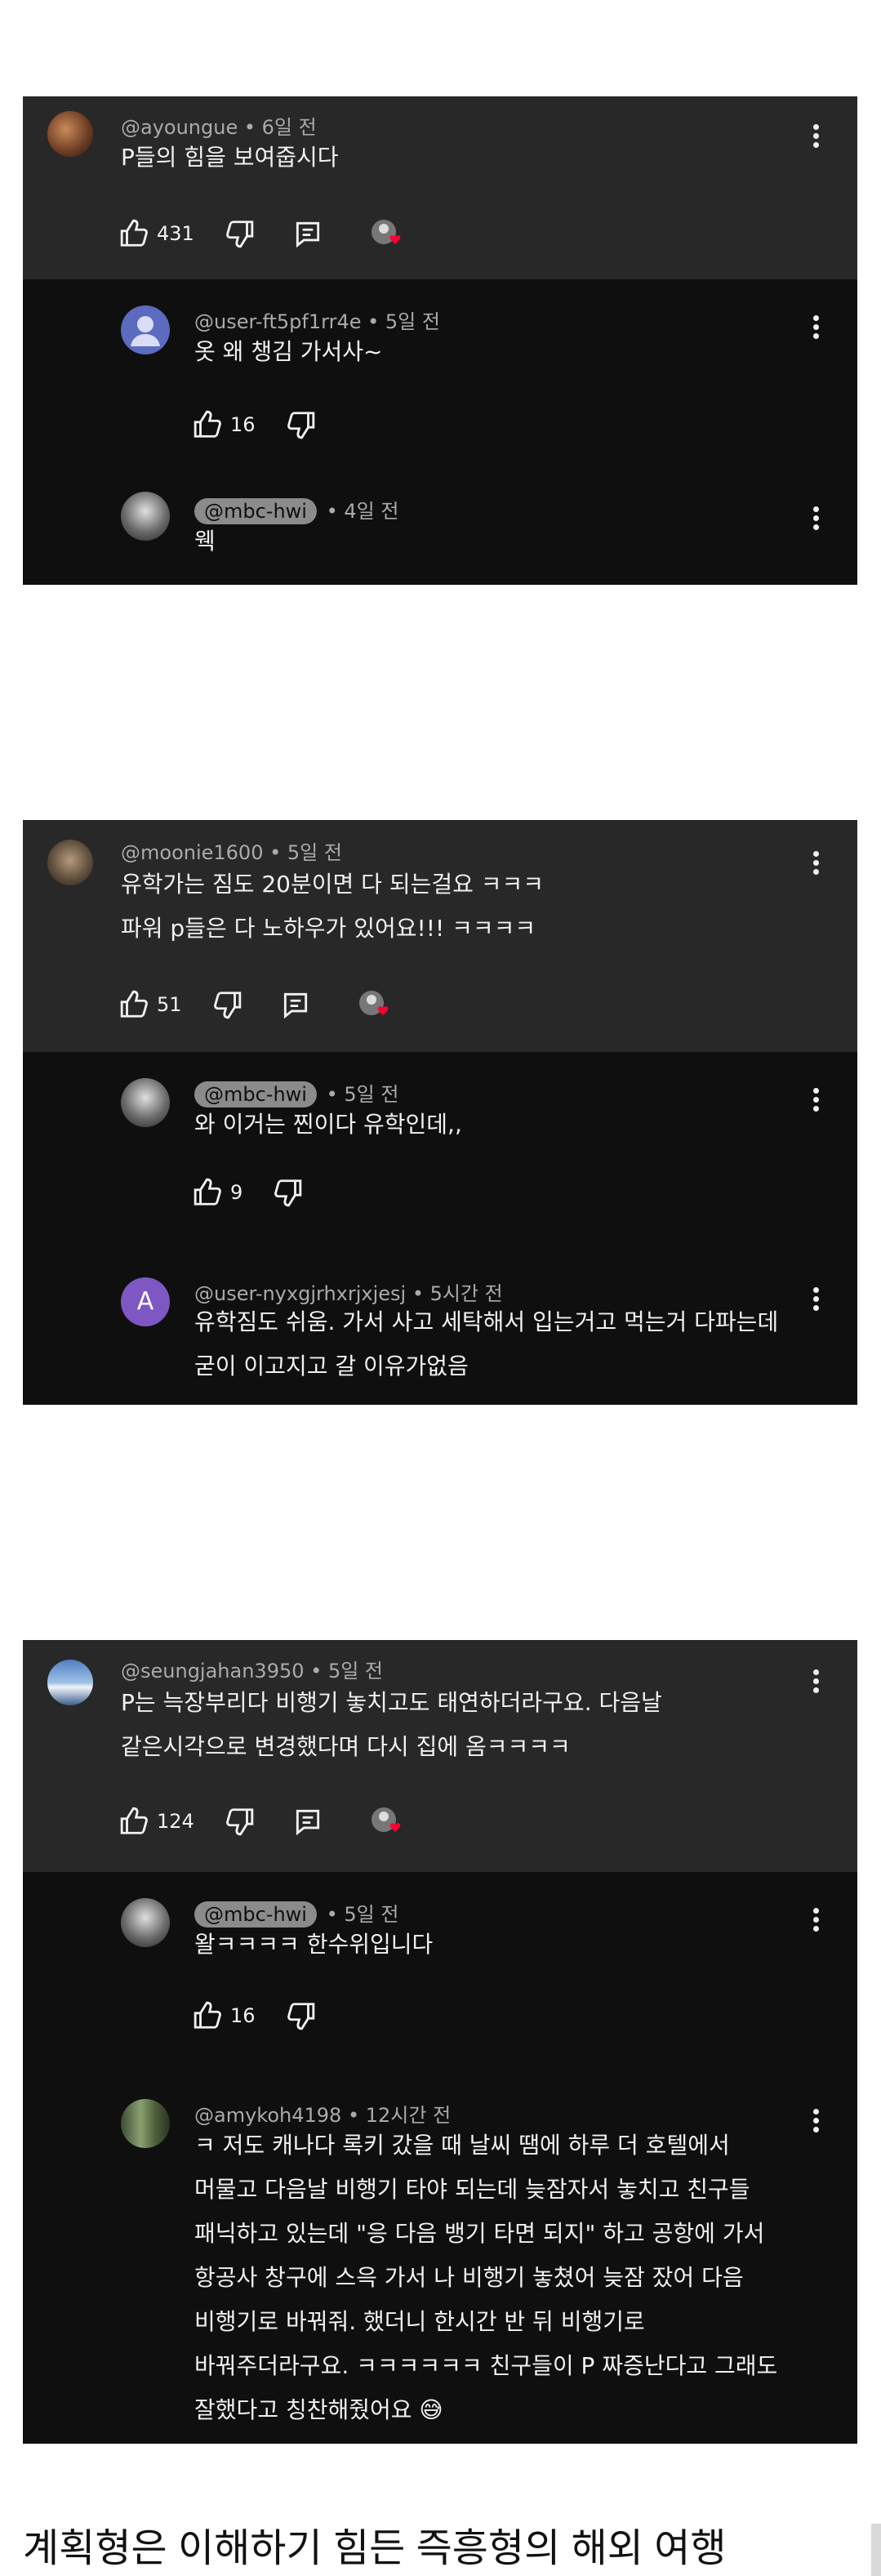 The width and height of the screenshot is (881, 2576). I want to click on like-count: 431, so click(175, 233).